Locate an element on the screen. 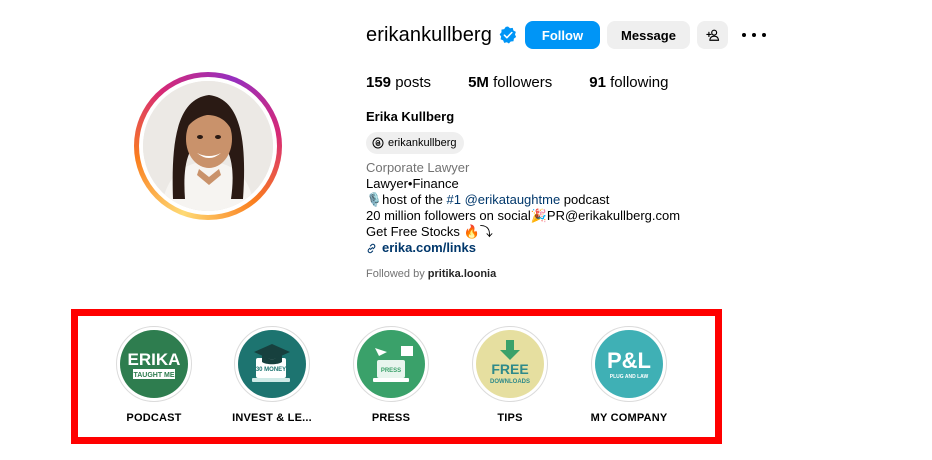  threads-badge: erikankullberg is located at coordinates (415, 143).